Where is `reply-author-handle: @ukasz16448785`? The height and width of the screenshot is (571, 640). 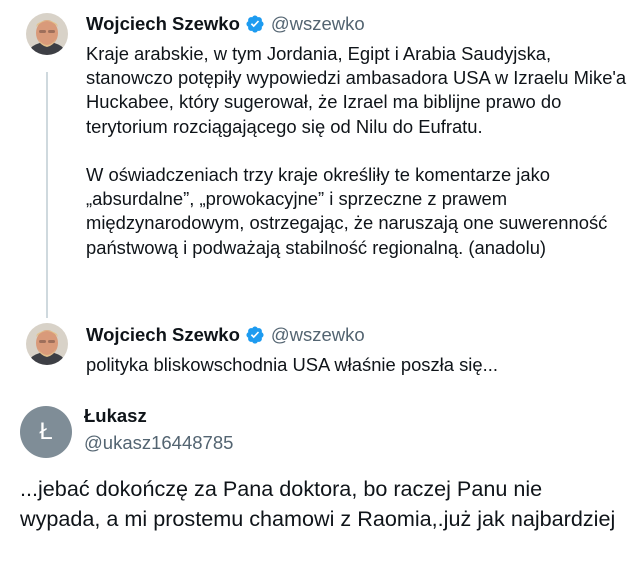 reply-author-handle: @ukasz16448785 is located at coordinates (158, 443).